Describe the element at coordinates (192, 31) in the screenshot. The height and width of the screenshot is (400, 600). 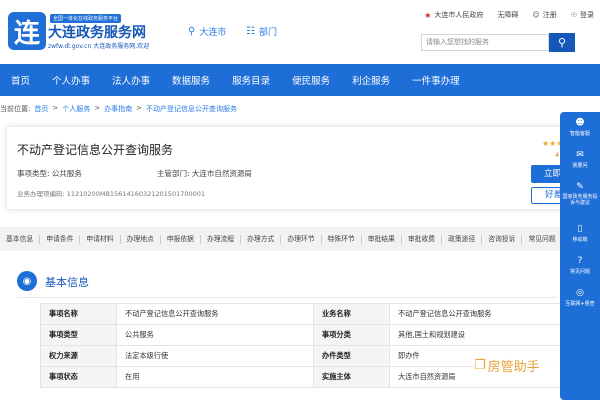
I see `location-pin-icon: ⚲` at that location.